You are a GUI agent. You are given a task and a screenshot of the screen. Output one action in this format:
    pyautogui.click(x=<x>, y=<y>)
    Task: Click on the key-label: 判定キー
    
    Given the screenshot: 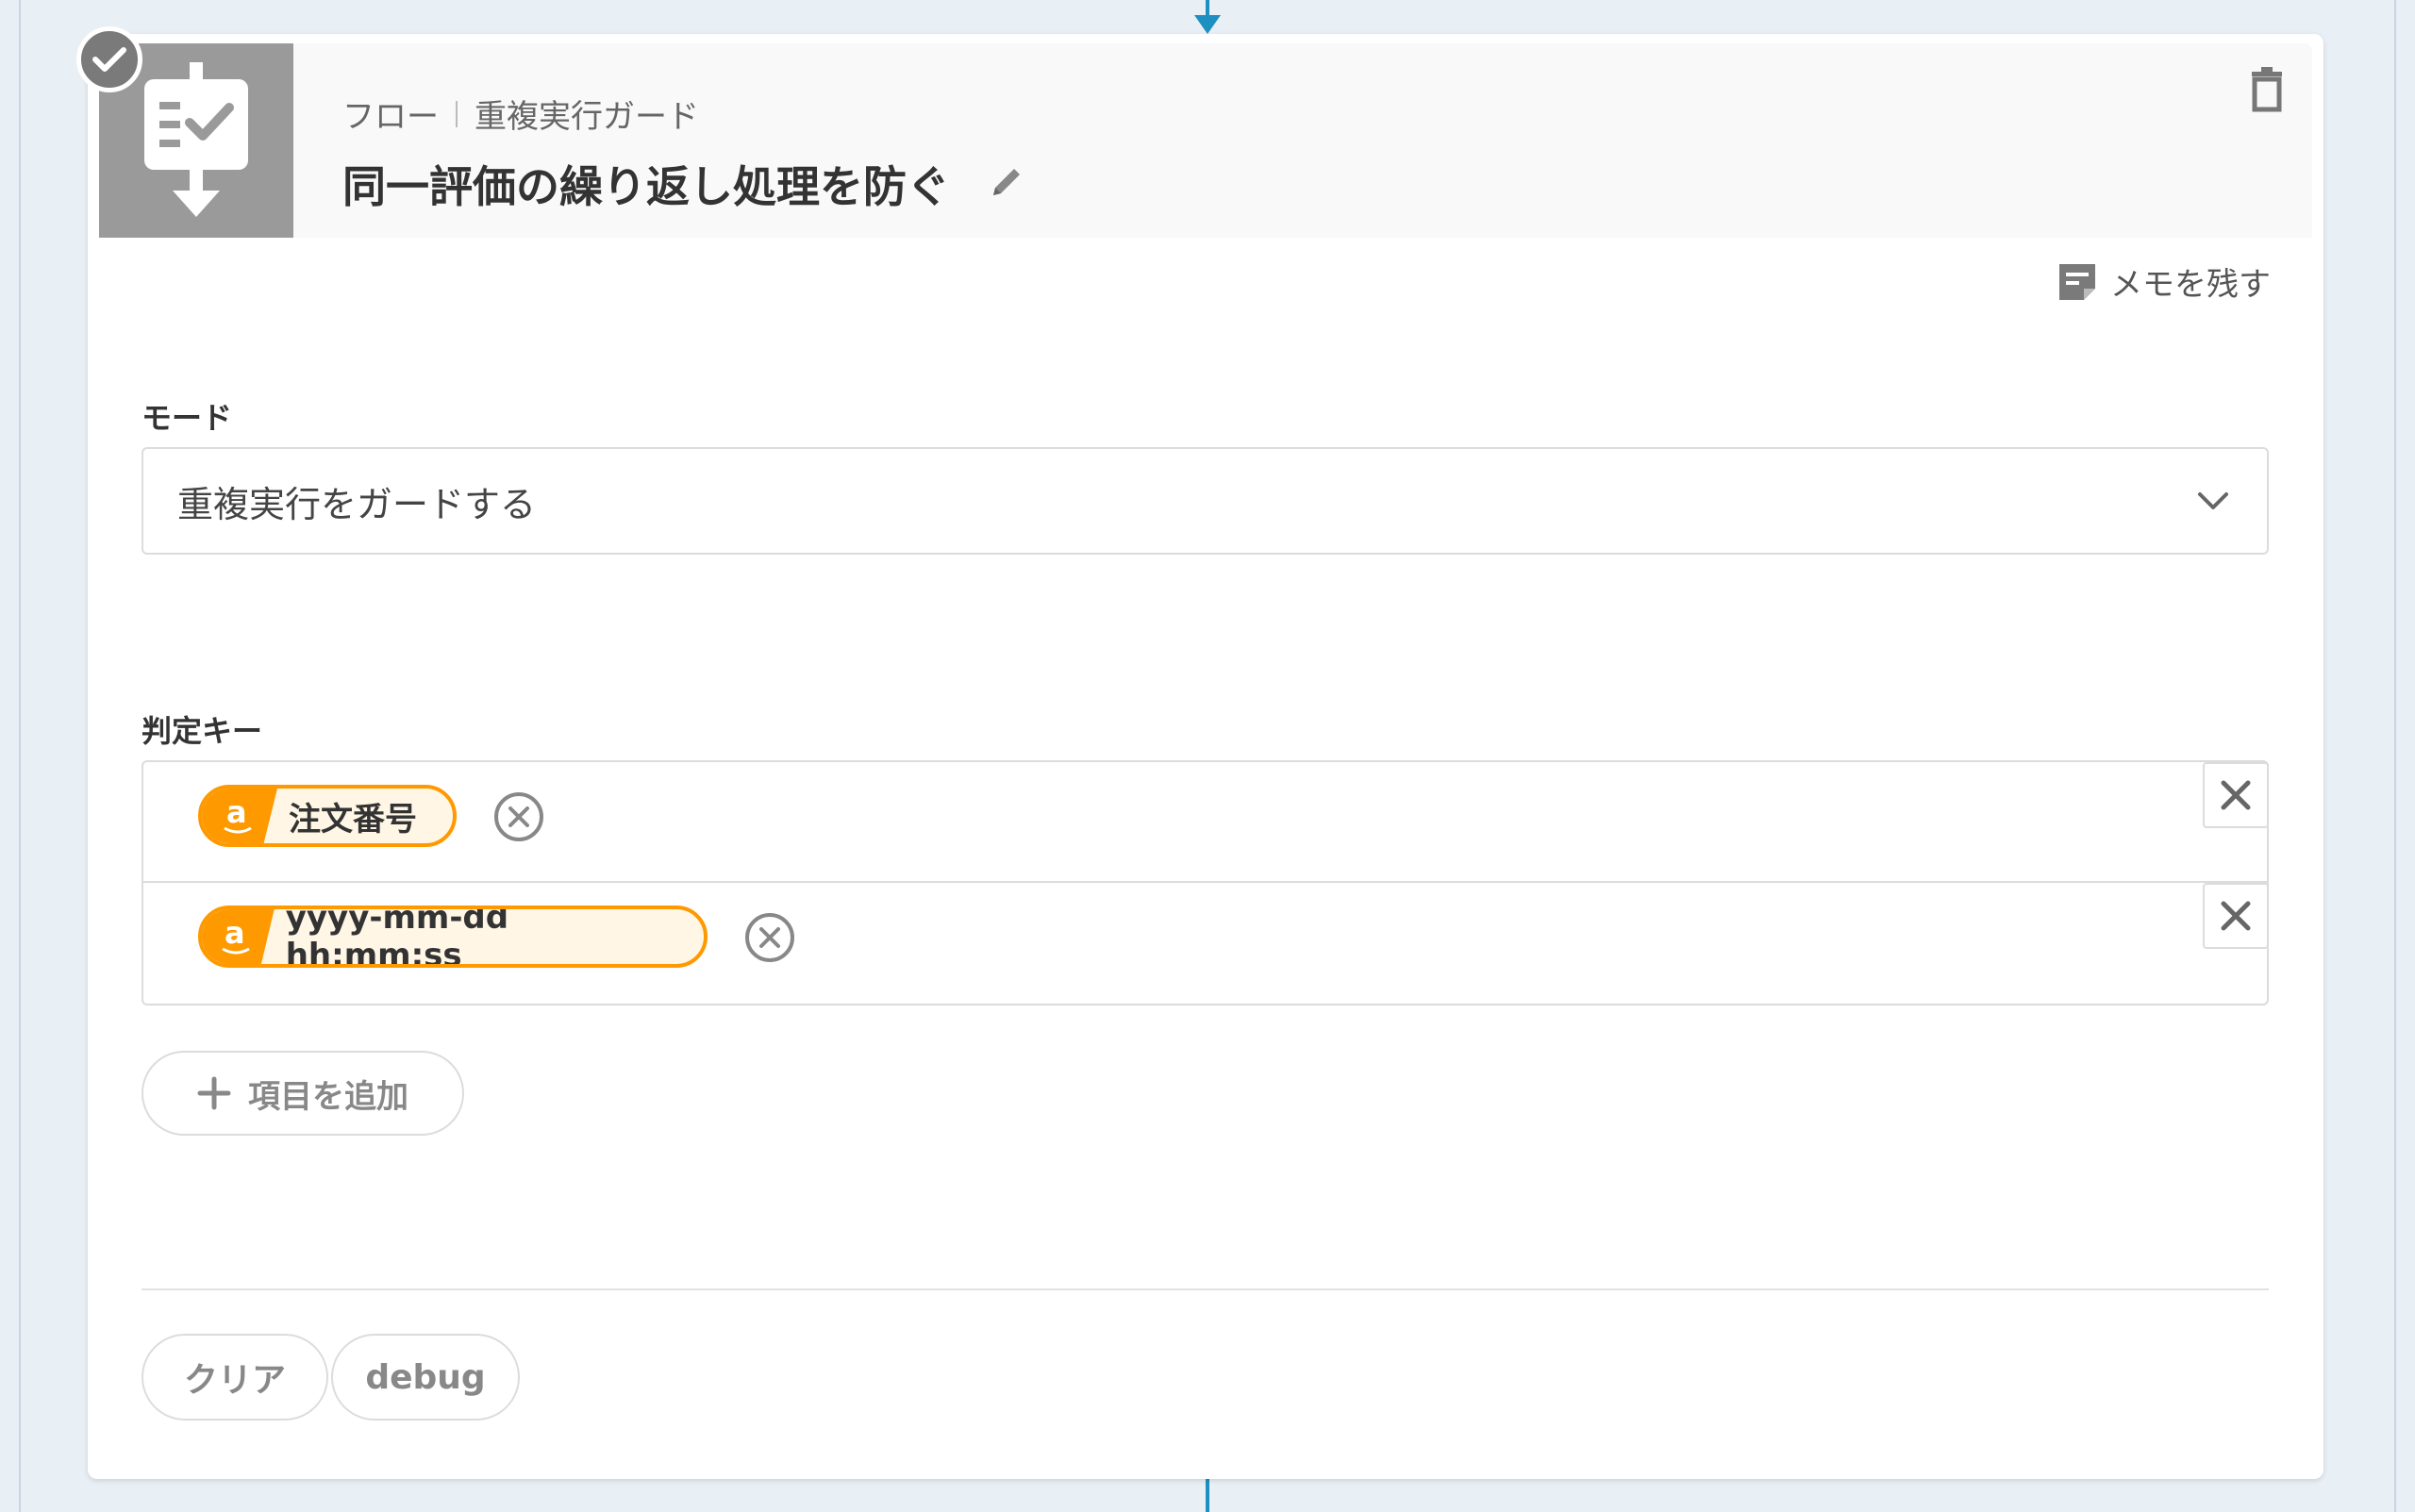 What is the action you would take?
    pyautogui.click(x=202, y=731)
    